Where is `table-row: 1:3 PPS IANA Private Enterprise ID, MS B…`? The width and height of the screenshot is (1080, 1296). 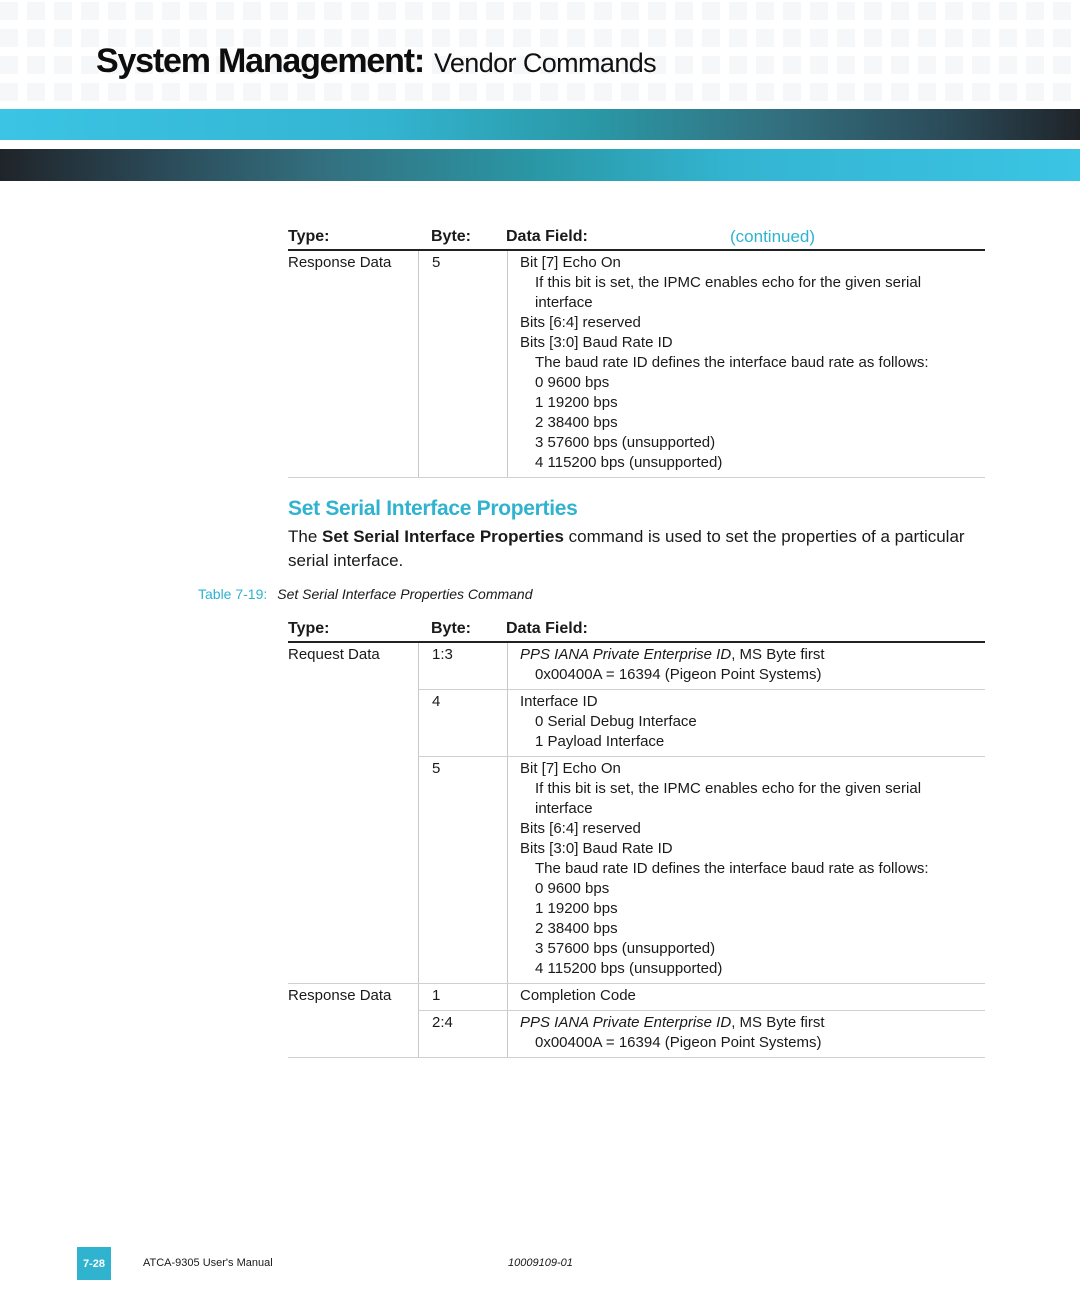
table-row: 1:3 PPS IANA Private Enterprise ID, MS B… is located at coordinates (701, 666).